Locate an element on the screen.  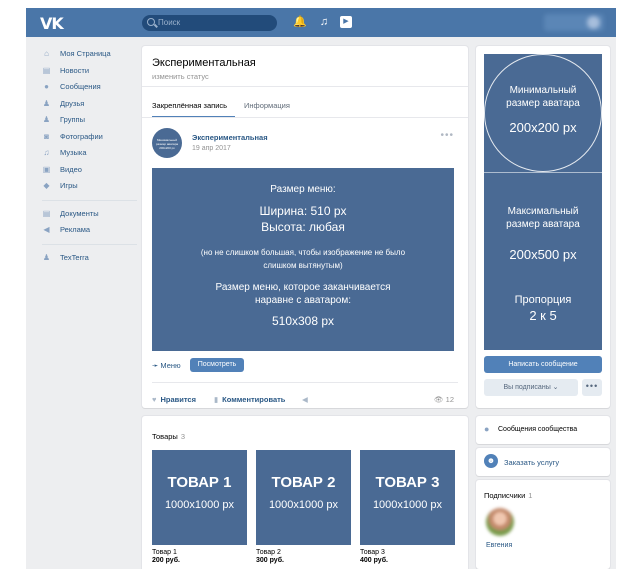
tab-pinned-post: Закреплённая запись is located at coordinates (189, 105).